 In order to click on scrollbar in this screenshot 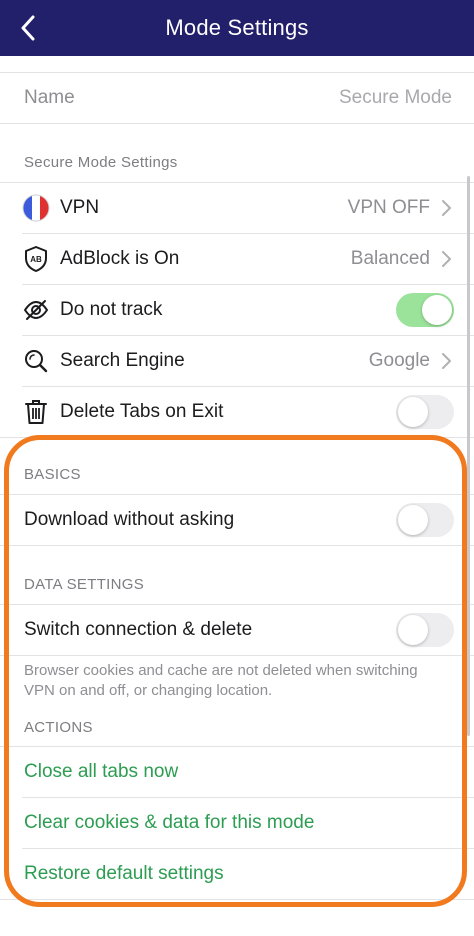, I will do `click(468, 456)`.